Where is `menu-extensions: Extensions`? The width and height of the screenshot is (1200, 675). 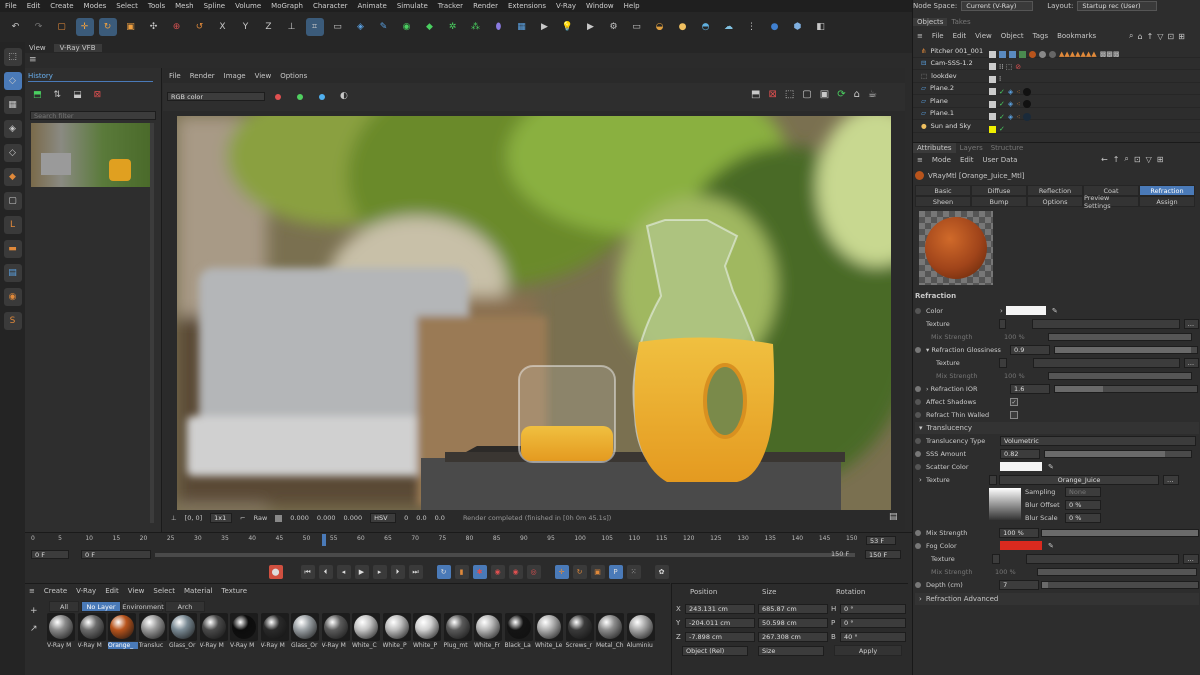 menu-extensions: Extensions is located at coordinates (527, 6).